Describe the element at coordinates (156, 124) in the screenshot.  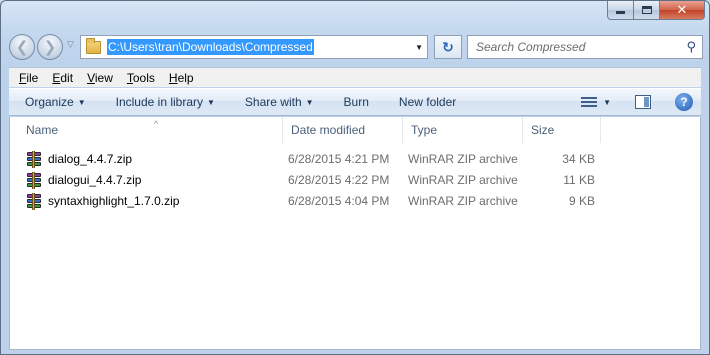
I see `sort-ascending-icon: ^` at that location.